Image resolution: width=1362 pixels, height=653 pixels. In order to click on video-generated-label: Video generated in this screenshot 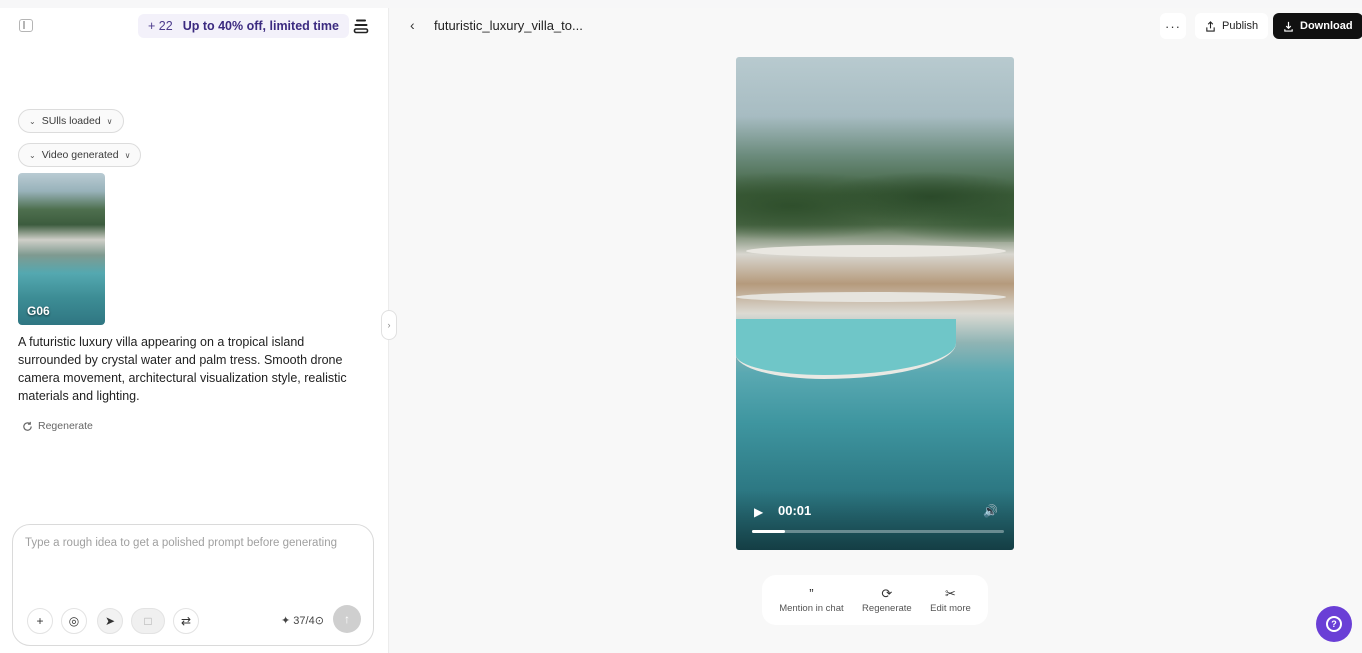, I will do `click(80, 155)`.